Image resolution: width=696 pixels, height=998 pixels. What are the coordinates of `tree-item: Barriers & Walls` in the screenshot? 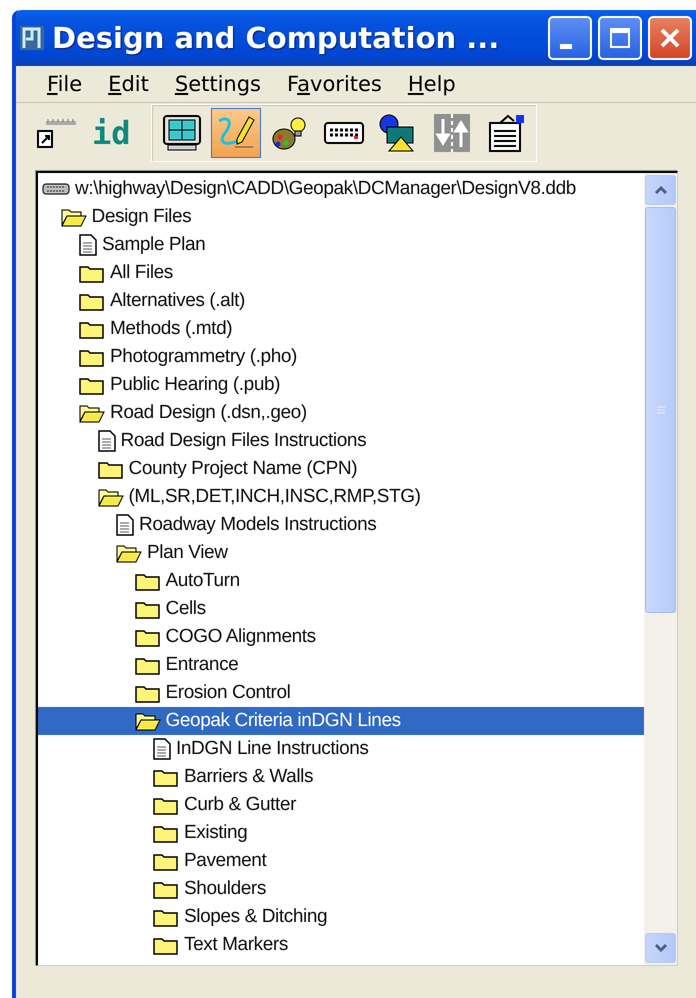 It's located at (341, 777).